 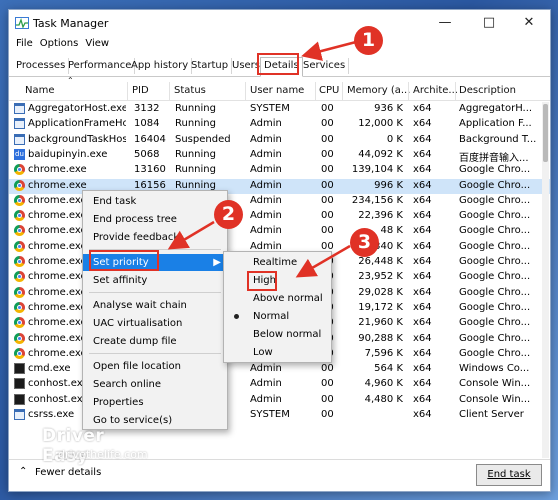 I want to click on tab-services: Services, so click(x=325, y=66).